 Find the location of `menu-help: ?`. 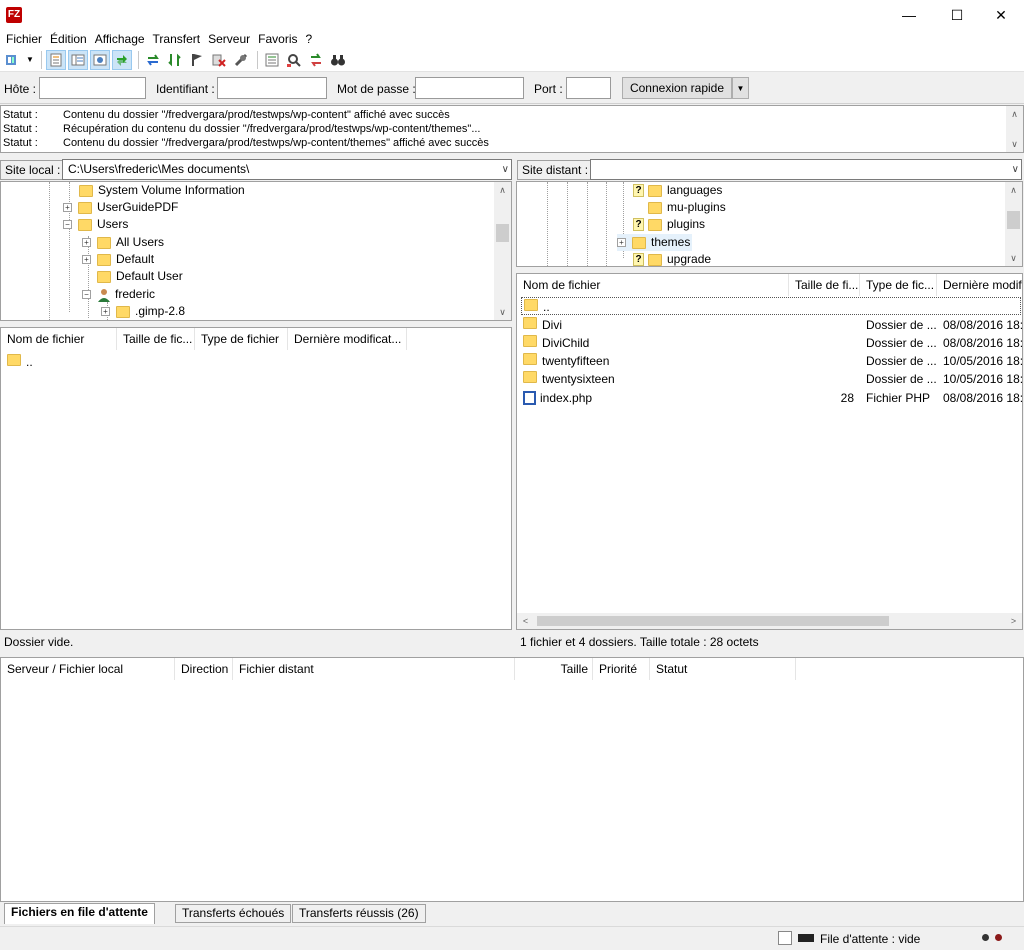

menu-help: ? is located at coordinates (309, 39).